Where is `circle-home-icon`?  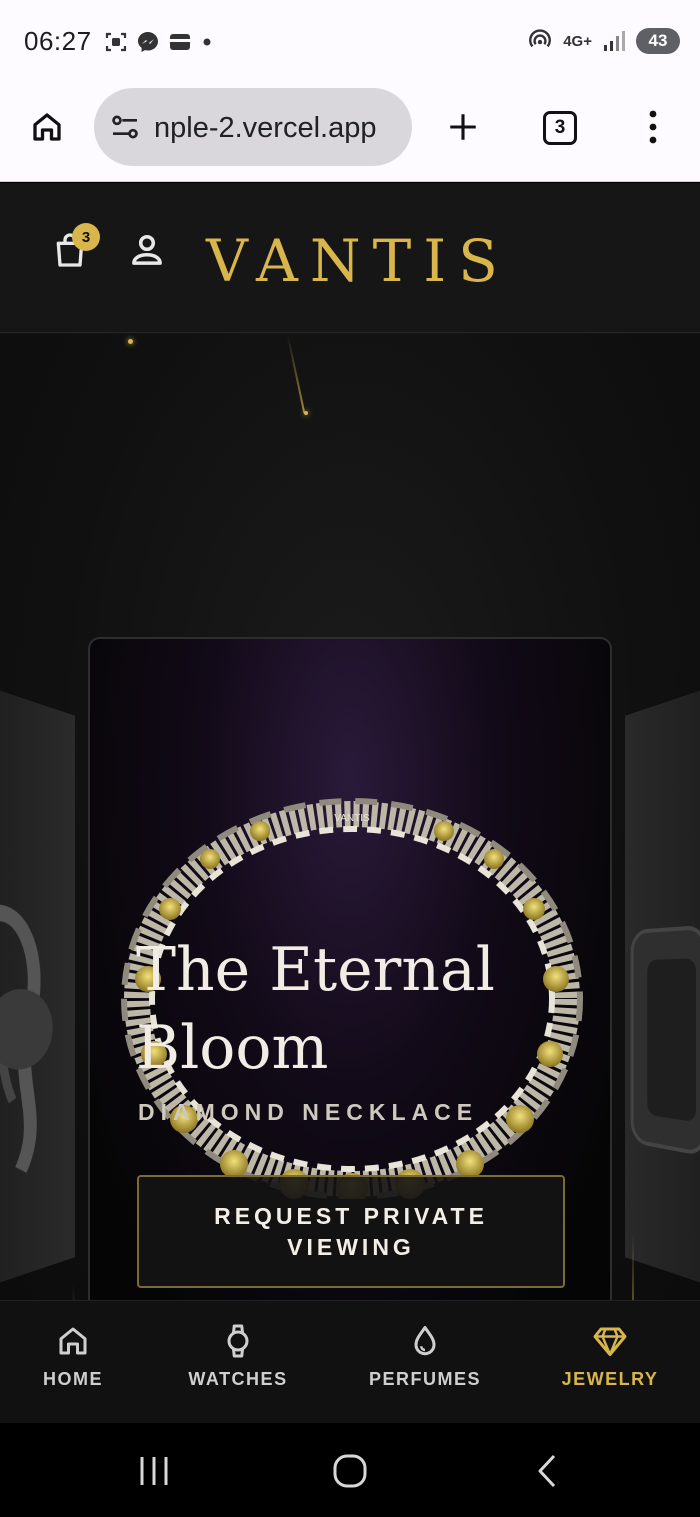 circle-home-icon is located at coordinates (350, 1471).